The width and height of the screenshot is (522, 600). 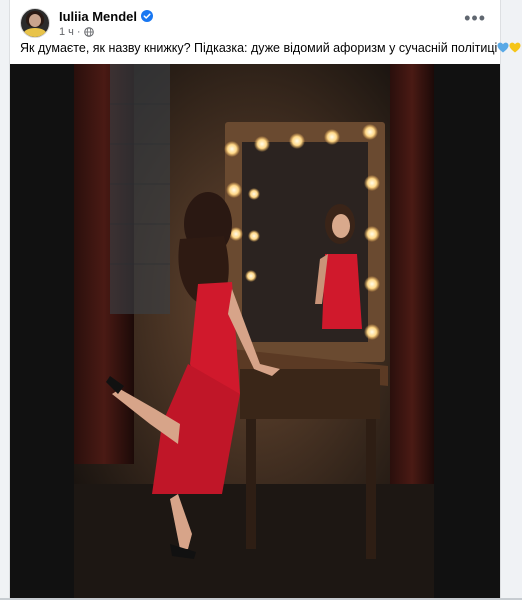 What do you see at coordinates (503, 47) in the screenshot?
I see `blue-heart-icon` at bounding box center [503, 47].